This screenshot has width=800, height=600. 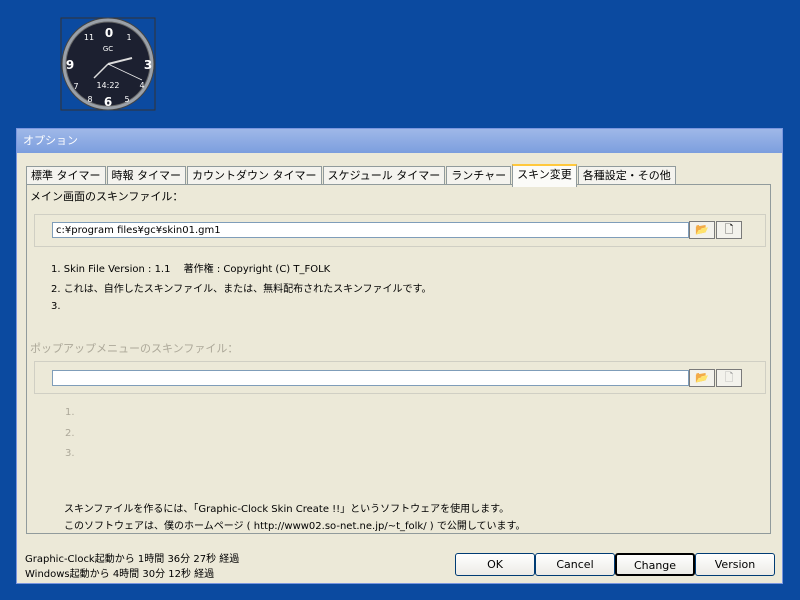 What do you see at coordinates (109, 33) in the screenshot?
I see `clock-numeral: 0` at bounding box center [109, 33].